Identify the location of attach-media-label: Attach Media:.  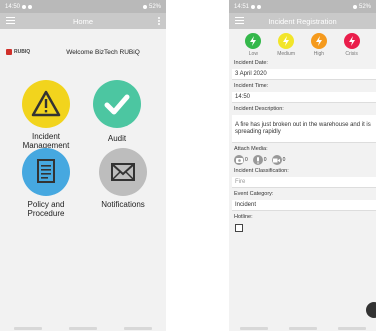
(251, 149).